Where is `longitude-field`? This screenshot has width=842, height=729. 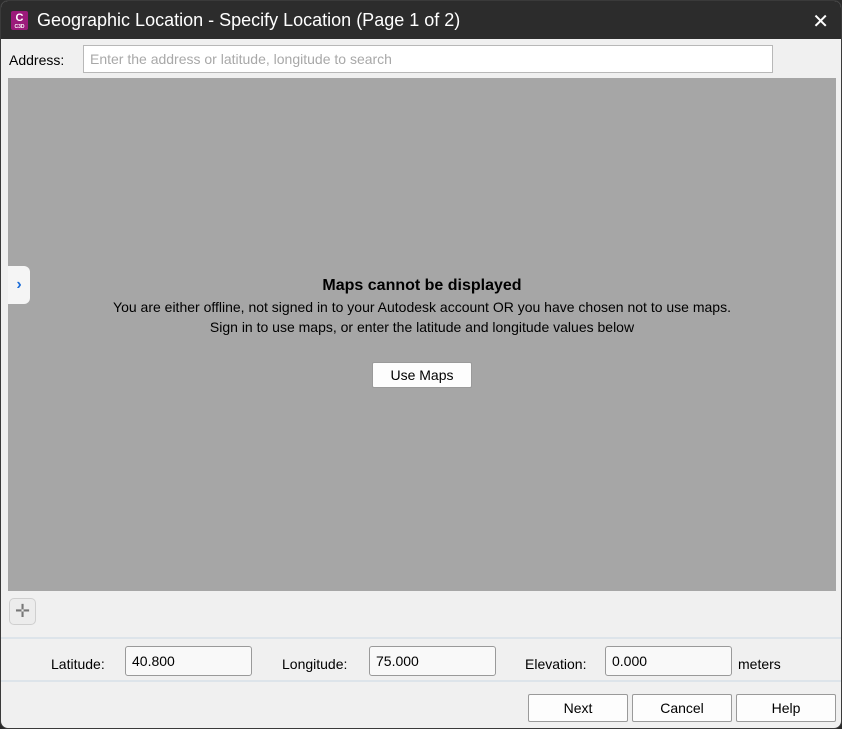 longitude-field is located at coordinates (432, 661).